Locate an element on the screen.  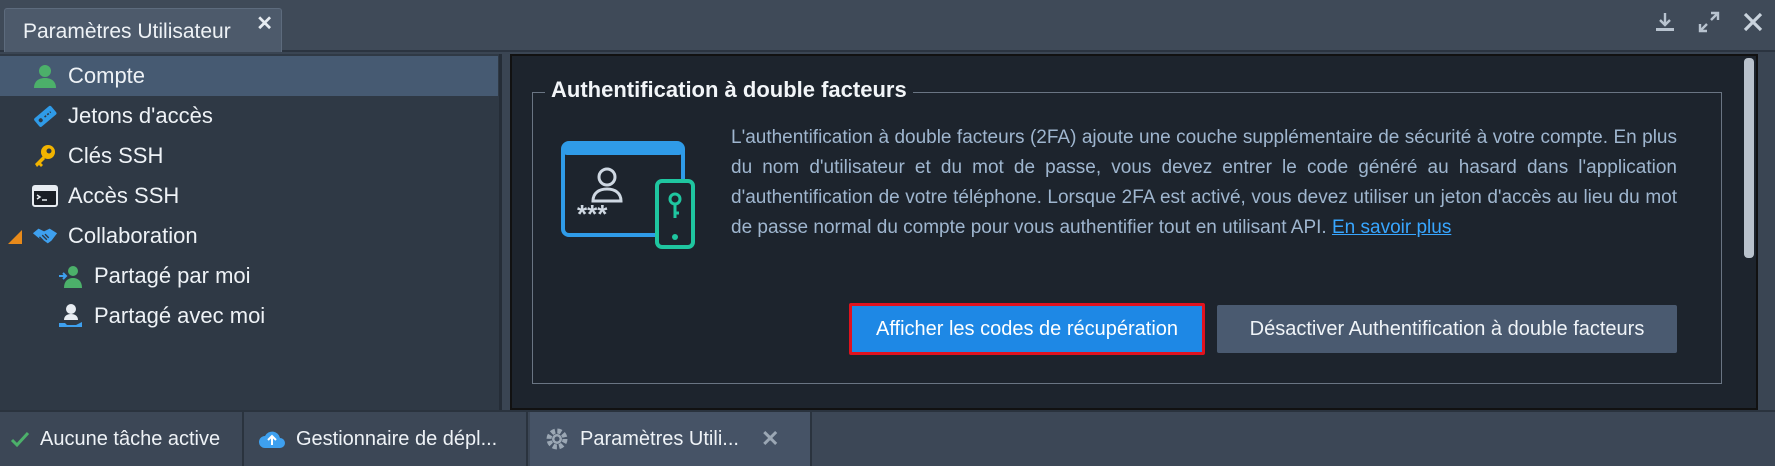
task-status: Aucune tâche active is located at coordinates (122, 439).